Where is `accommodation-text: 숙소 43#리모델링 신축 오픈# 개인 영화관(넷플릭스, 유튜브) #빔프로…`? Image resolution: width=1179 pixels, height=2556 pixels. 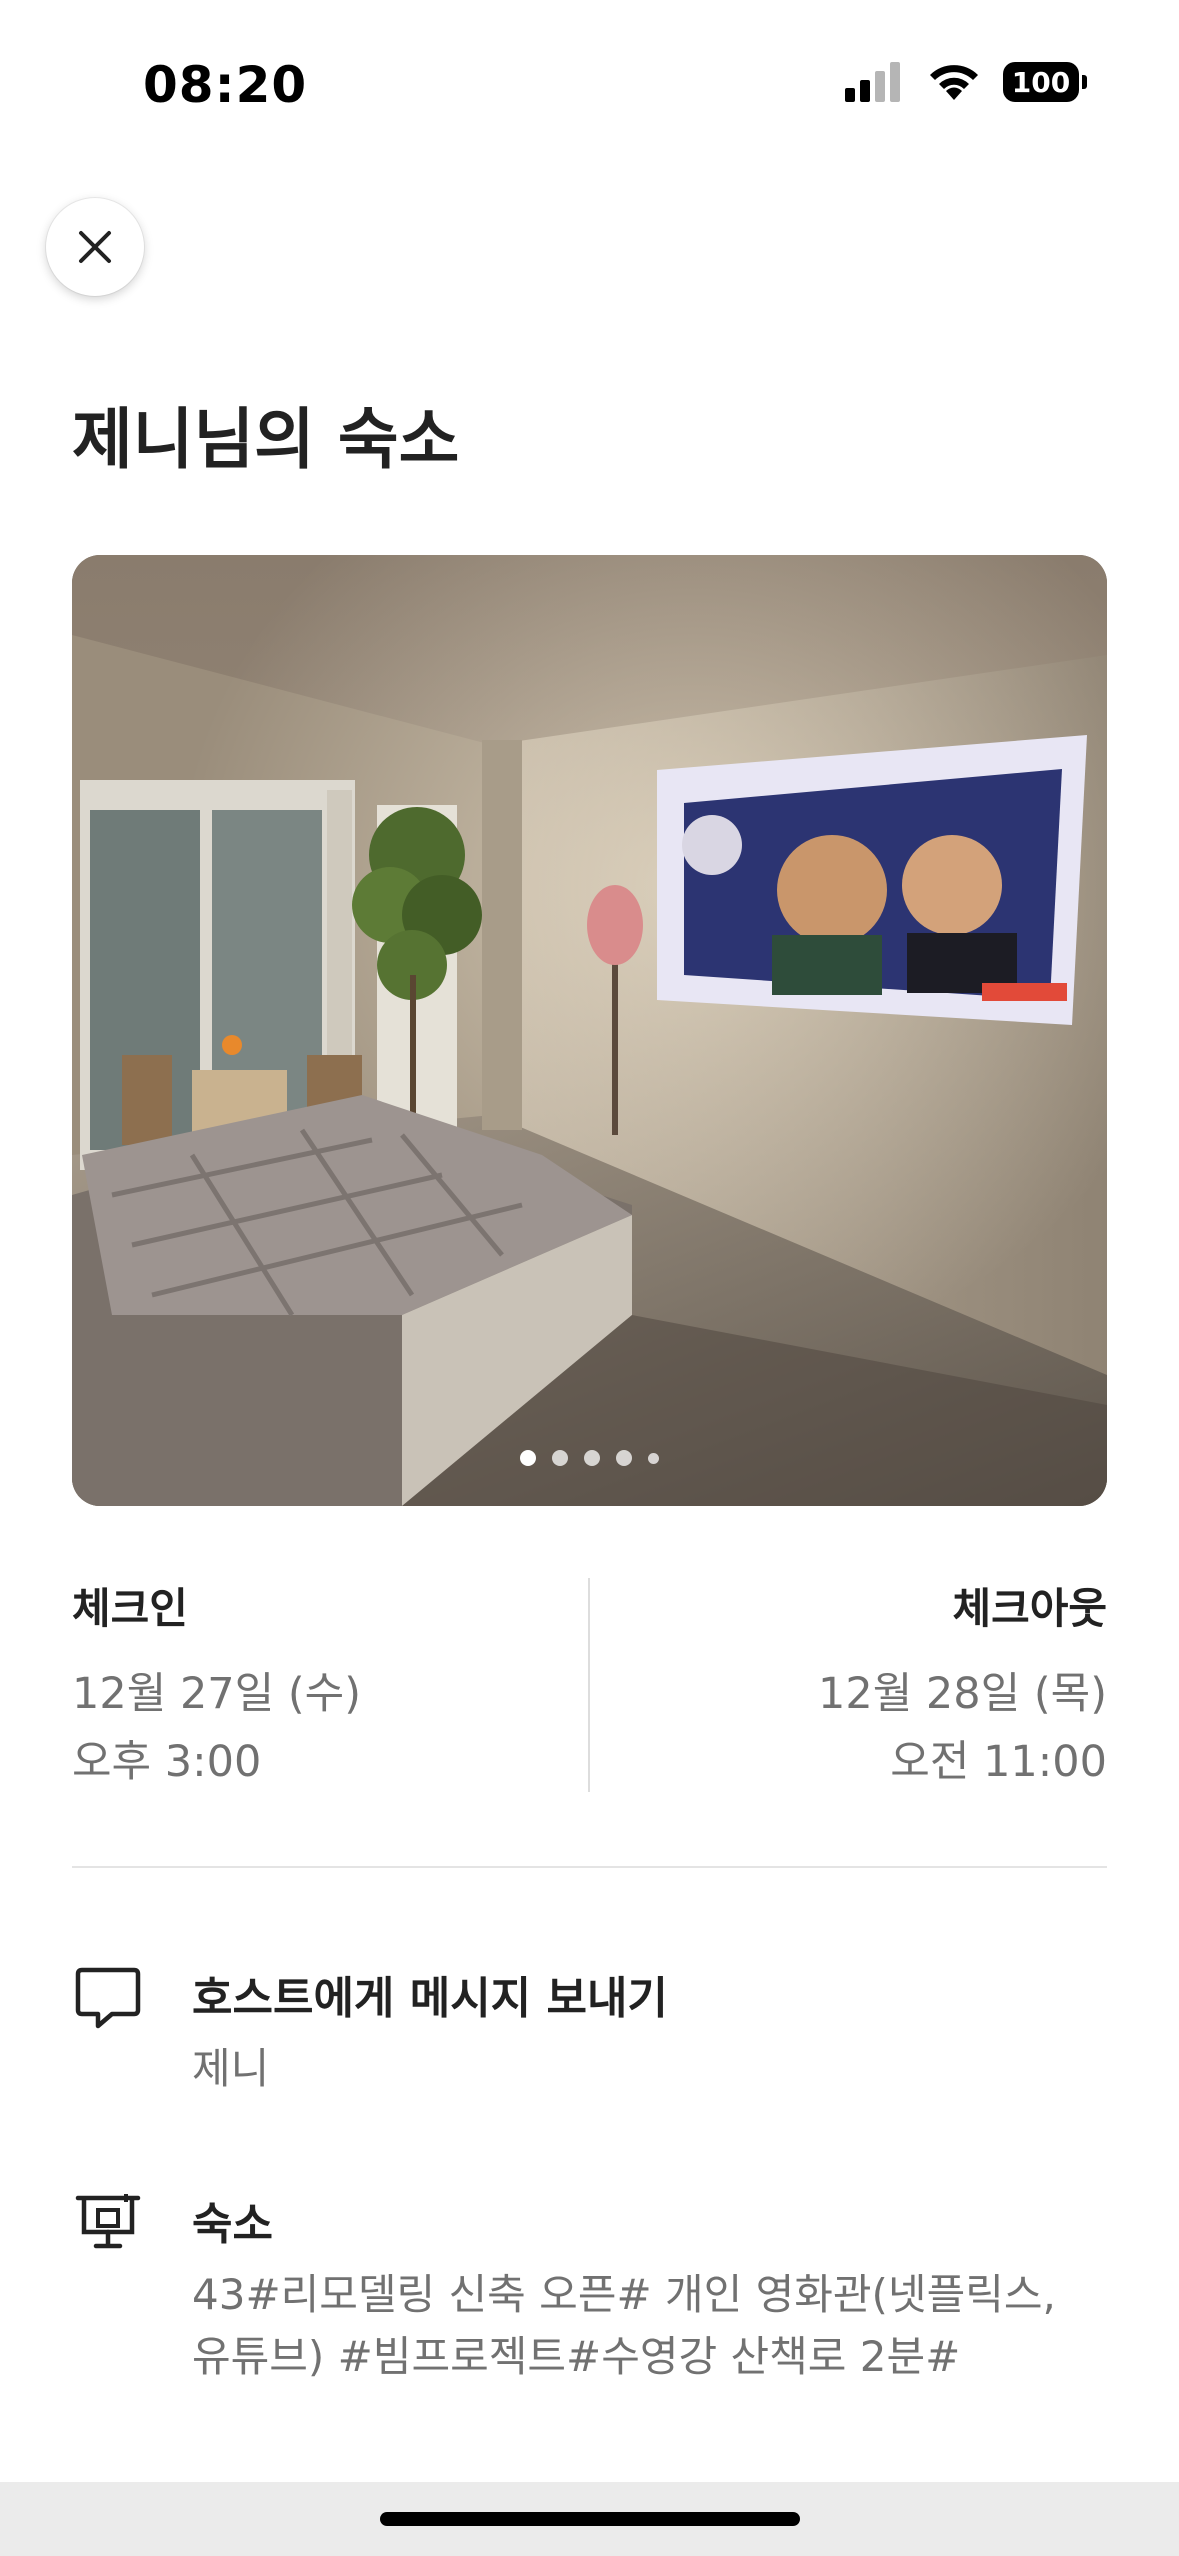 accommodation-text: 숙소 43#리모델링 신축 오픈# 개인 영화관(넷플릭스, 유튜브) #빔프로… is located at coordinates (649, 2288).